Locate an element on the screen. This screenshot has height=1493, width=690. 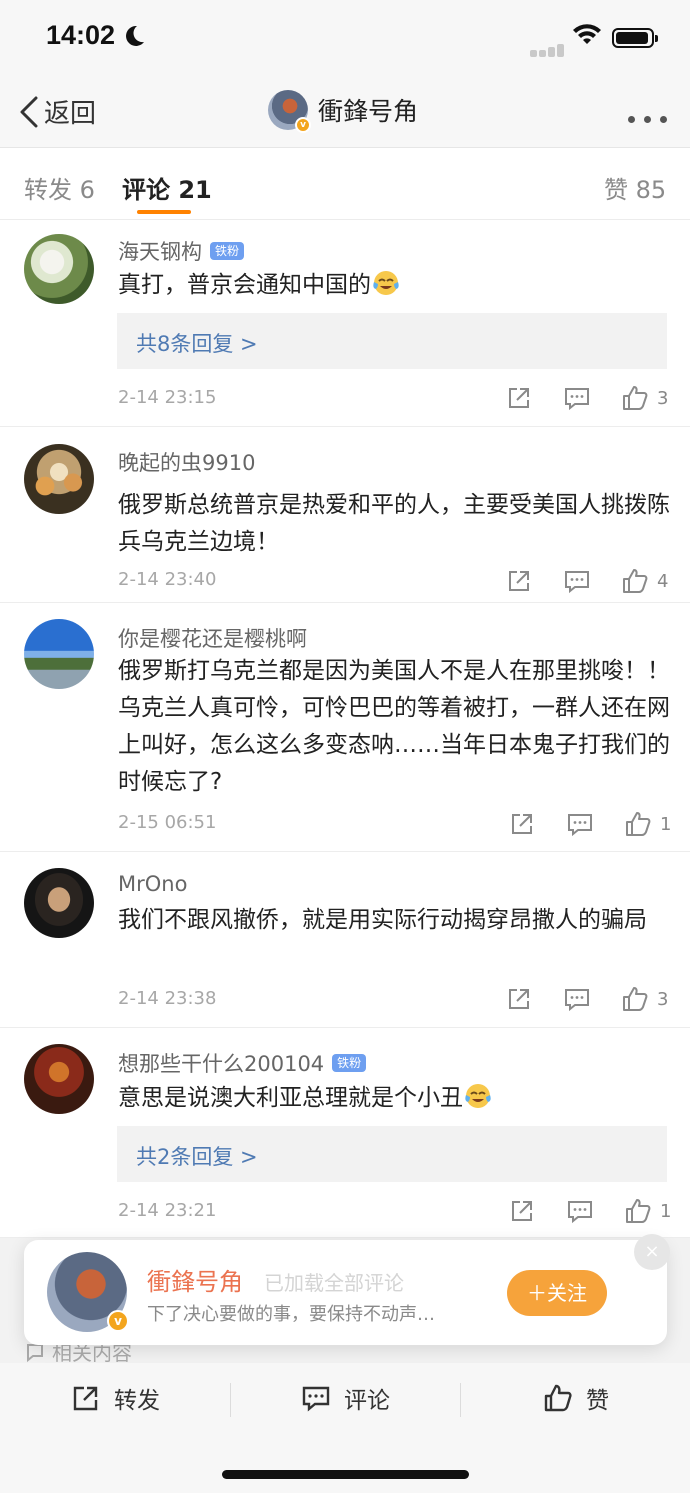
comment-author-row: MrOno is located at coordinates (152, 884).